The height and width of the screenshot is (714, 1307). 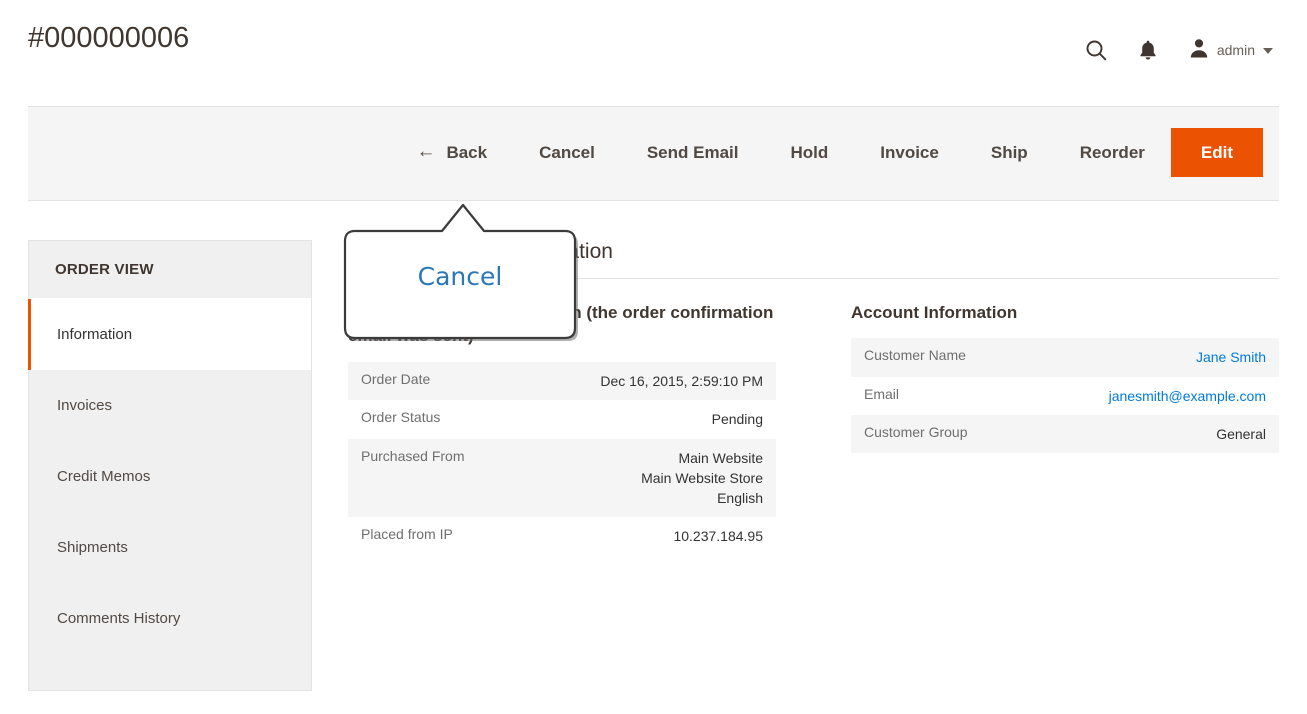 What do you see at coordinates (460, 272) in the screenshot?
I see `cancel-callout-bubble: Cancel` at bounding box center [460, 272].